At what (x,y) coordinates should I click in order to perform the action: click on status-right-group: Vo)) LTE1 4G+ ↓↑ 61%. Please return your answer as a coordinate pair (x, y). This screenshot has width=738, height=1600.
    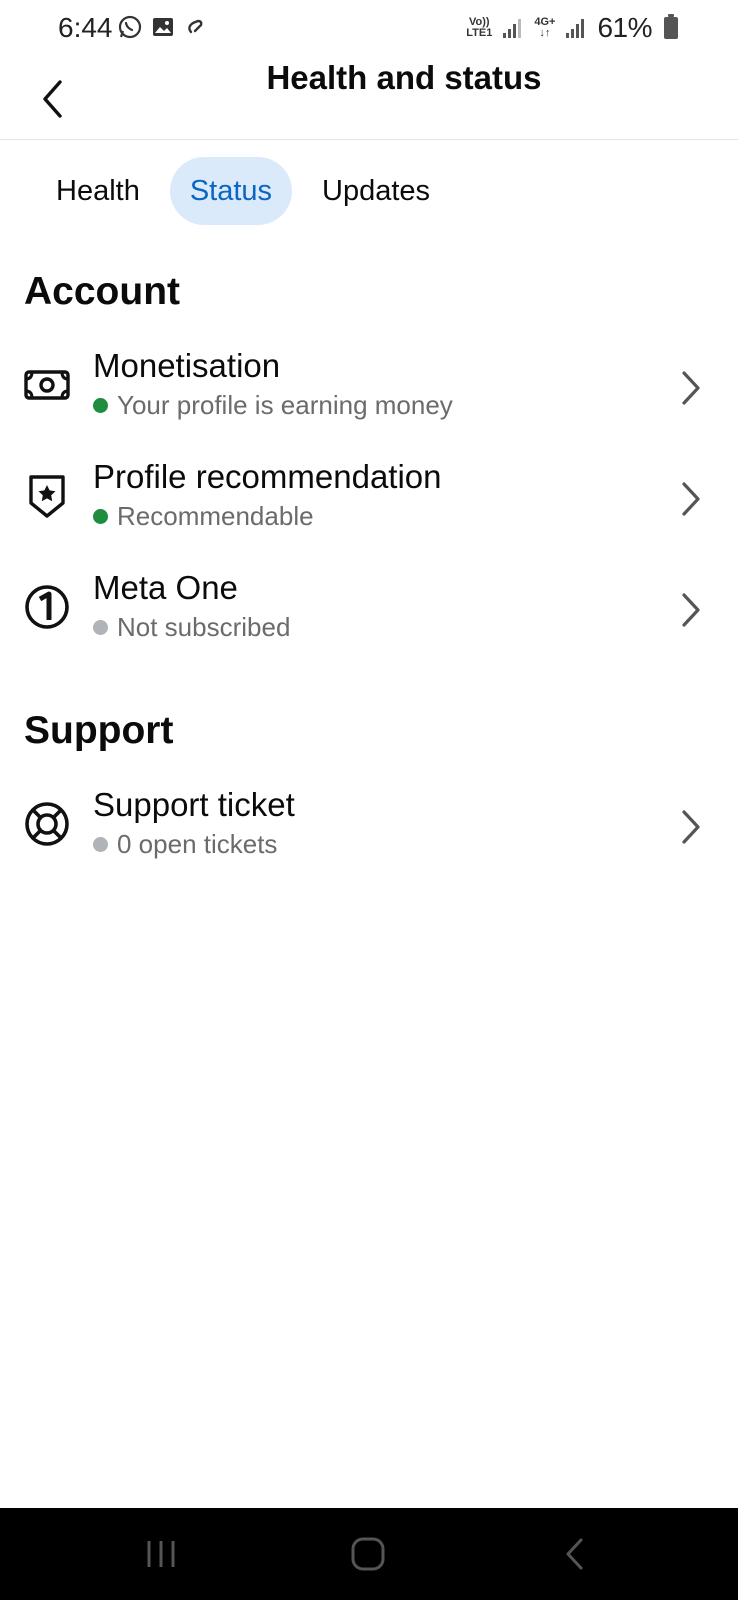
    Looking at the image, I should click on (572, 28).